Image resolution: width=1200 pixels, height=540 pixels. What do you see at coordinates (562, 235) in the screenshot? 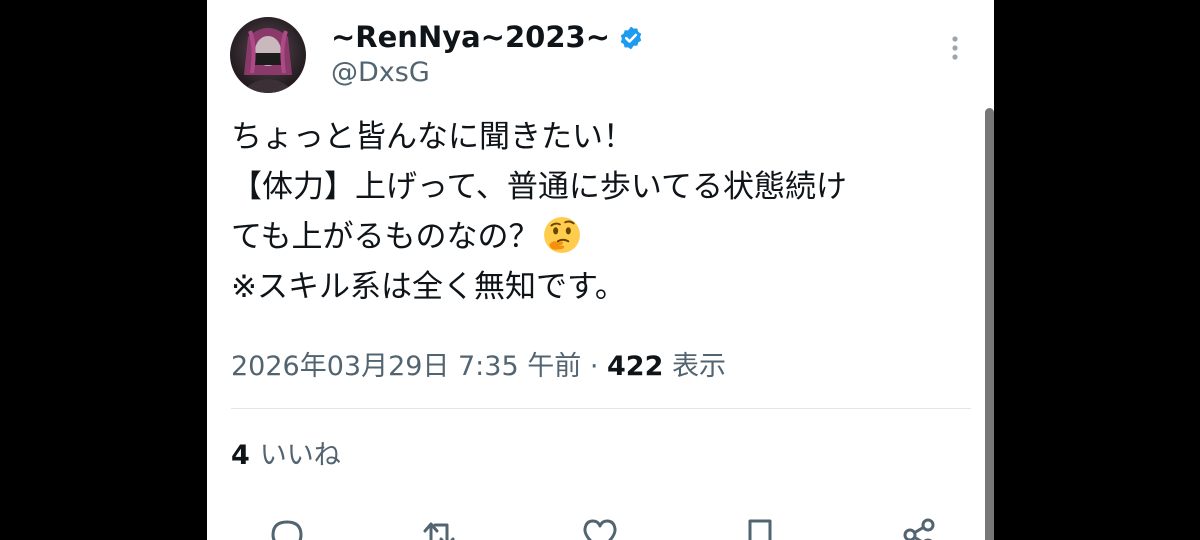
I see `thinking-face-icon` at bounding box center [562, 235].